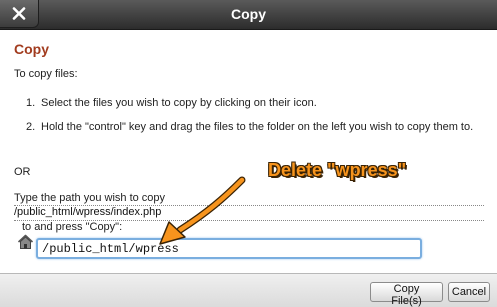  I want to click on window-title: Copy, so click(248, 14).